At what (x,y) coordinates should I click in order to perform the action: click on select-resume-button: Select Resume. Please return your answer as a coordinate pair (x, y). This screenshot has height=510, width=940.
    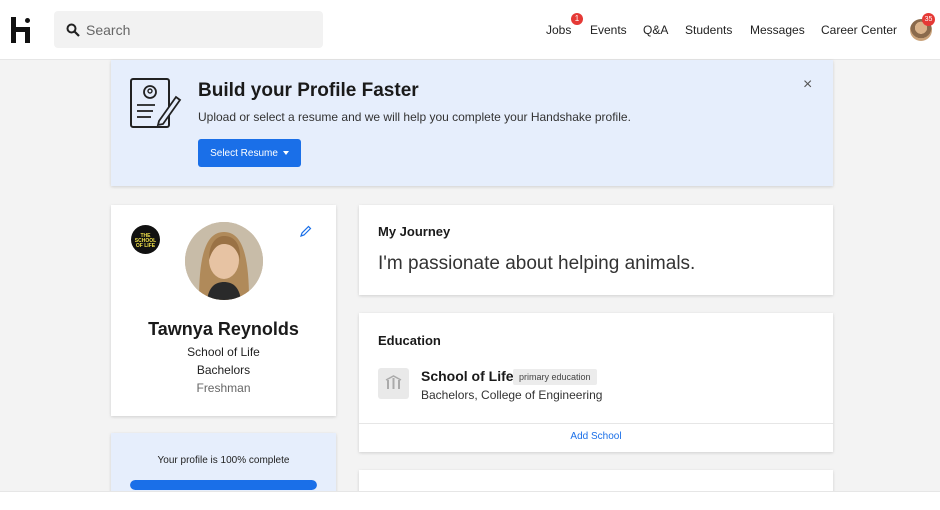
    Looking at the image, I should click on (249, 153).